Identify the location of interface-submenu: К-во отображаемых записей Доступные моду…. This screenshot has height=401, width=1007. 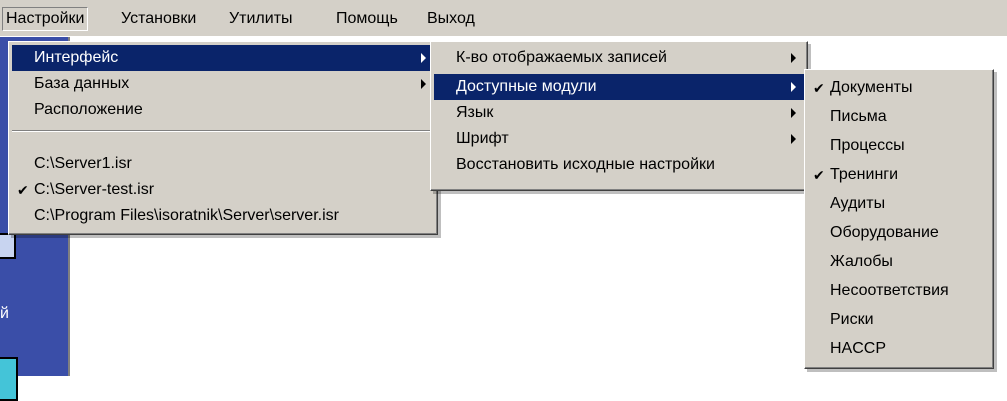
(619, 116).